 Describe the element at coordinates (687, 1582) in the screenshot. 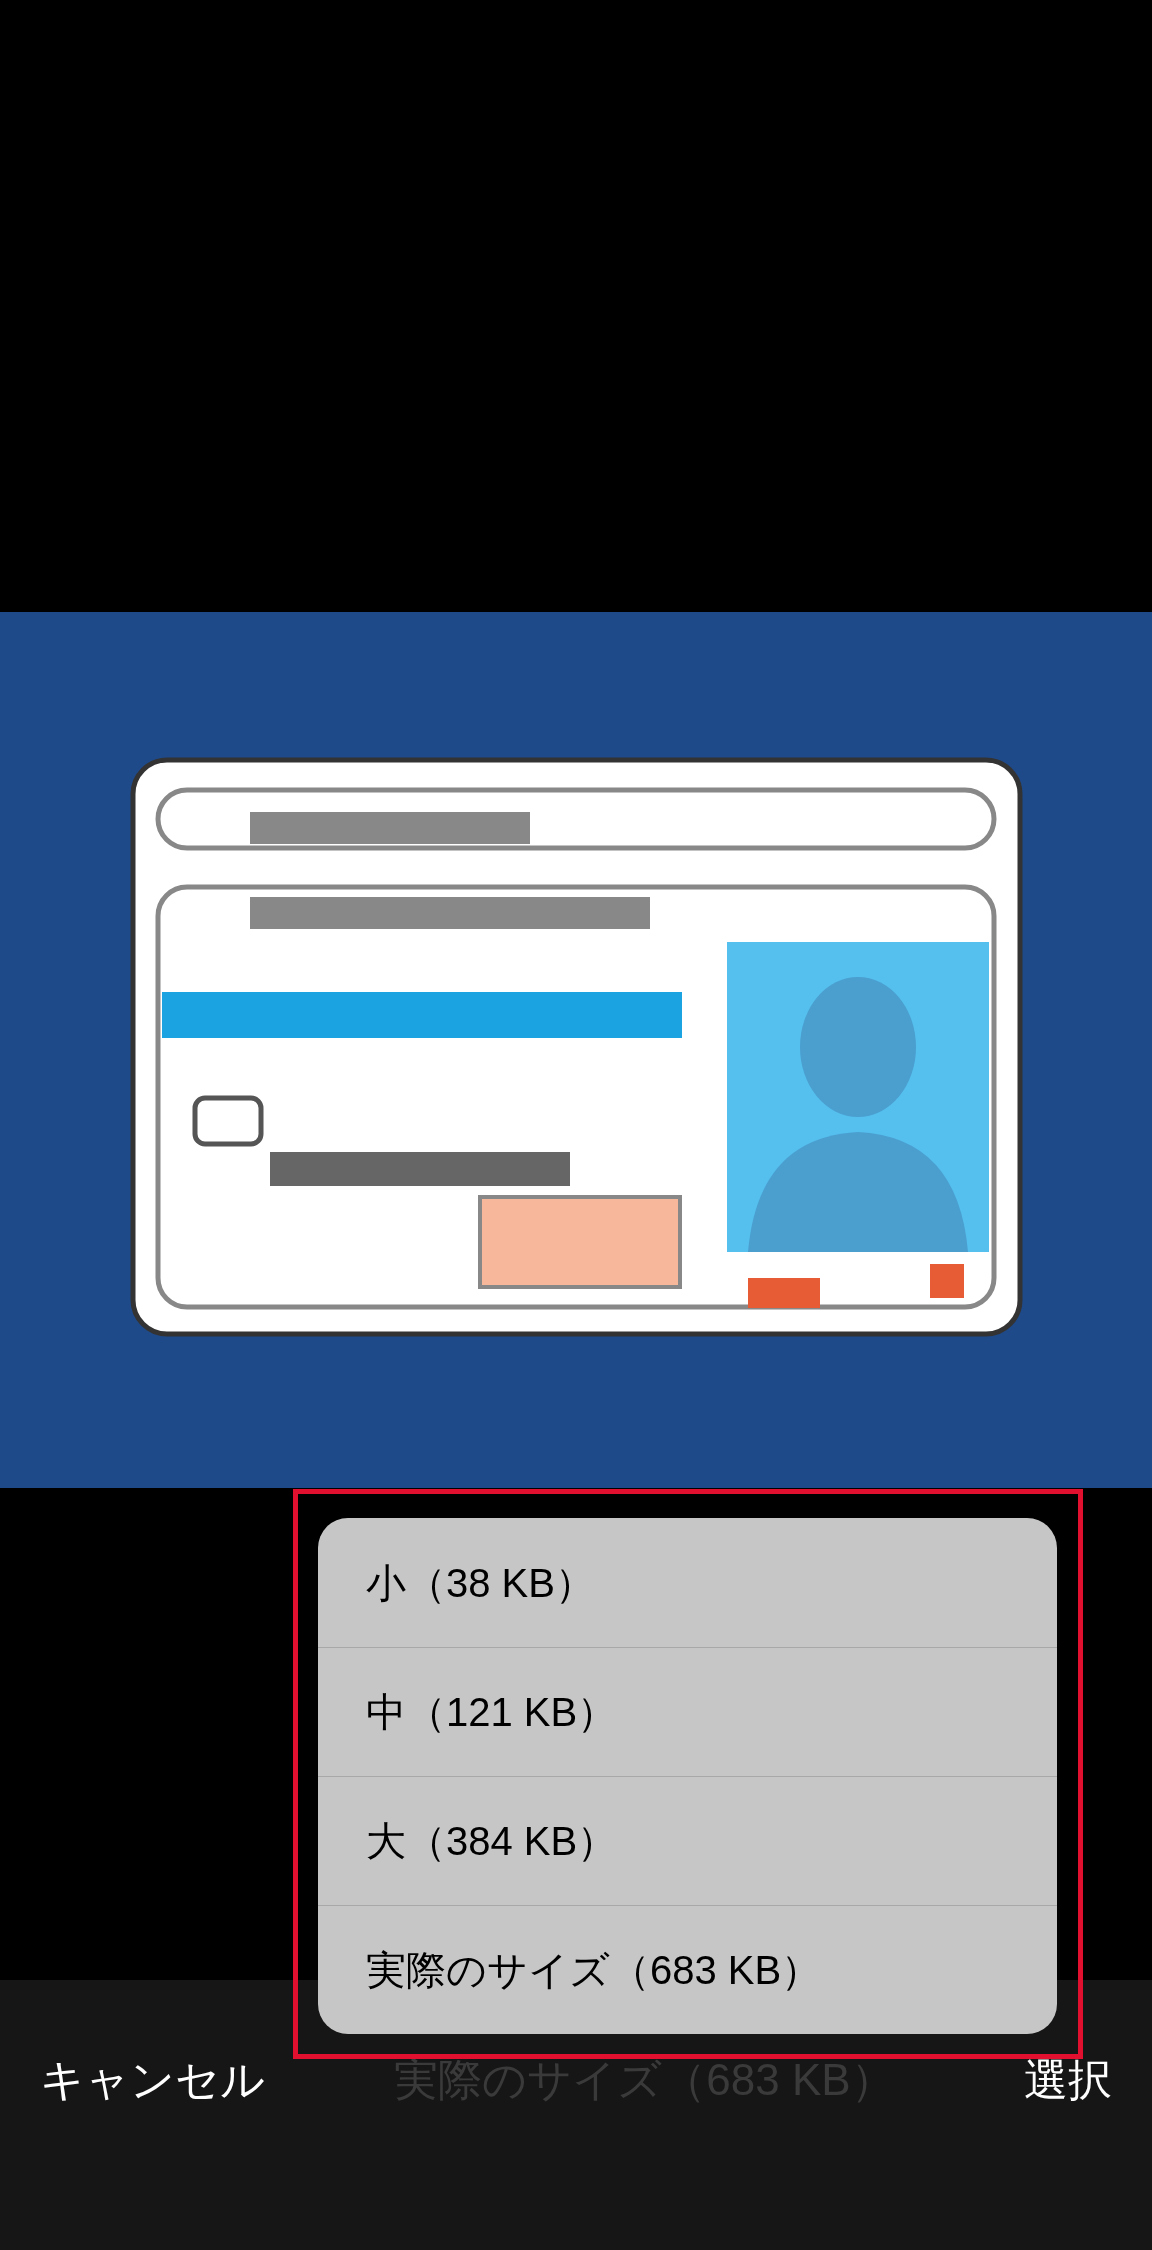

I see `menu-item: 小（38 KB）` at that location.